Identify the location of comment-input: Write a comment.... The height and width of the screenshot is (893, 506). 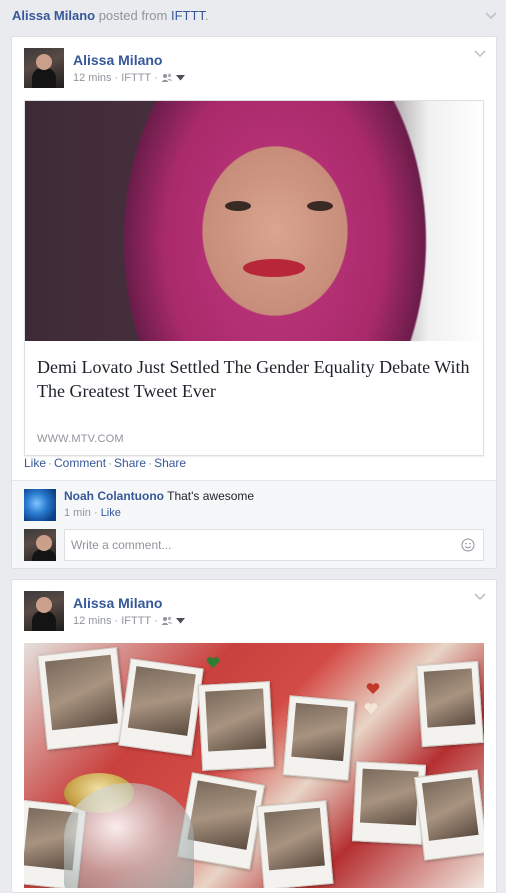
(274, 545).